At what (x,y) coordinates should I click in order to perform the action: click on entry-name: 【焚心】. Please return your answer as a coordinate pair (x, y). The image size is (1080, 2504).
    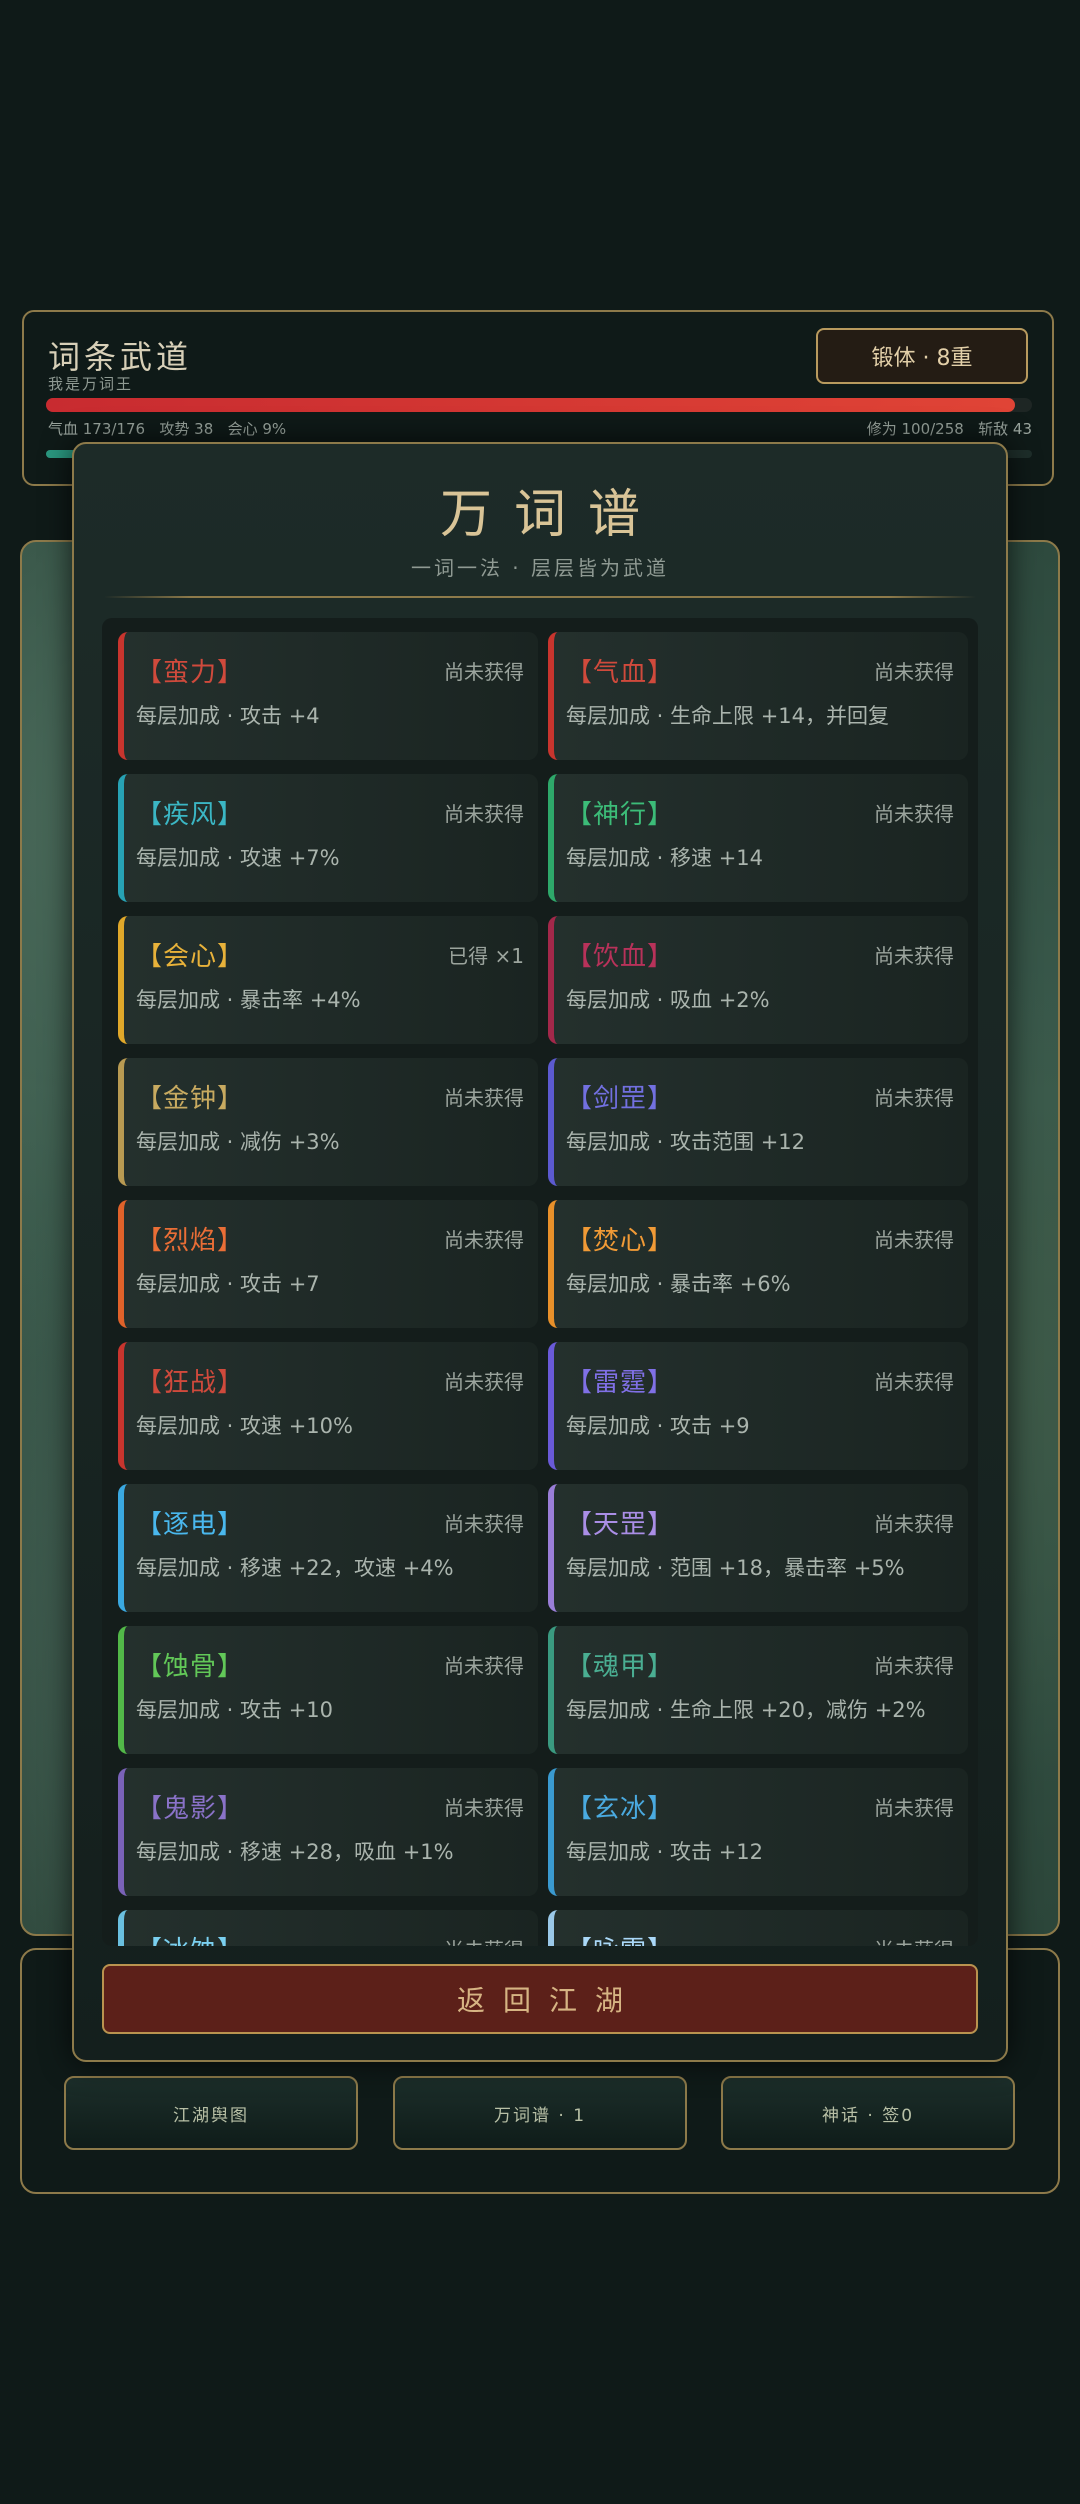
    Looking at the image, I should click on (620, 1241).